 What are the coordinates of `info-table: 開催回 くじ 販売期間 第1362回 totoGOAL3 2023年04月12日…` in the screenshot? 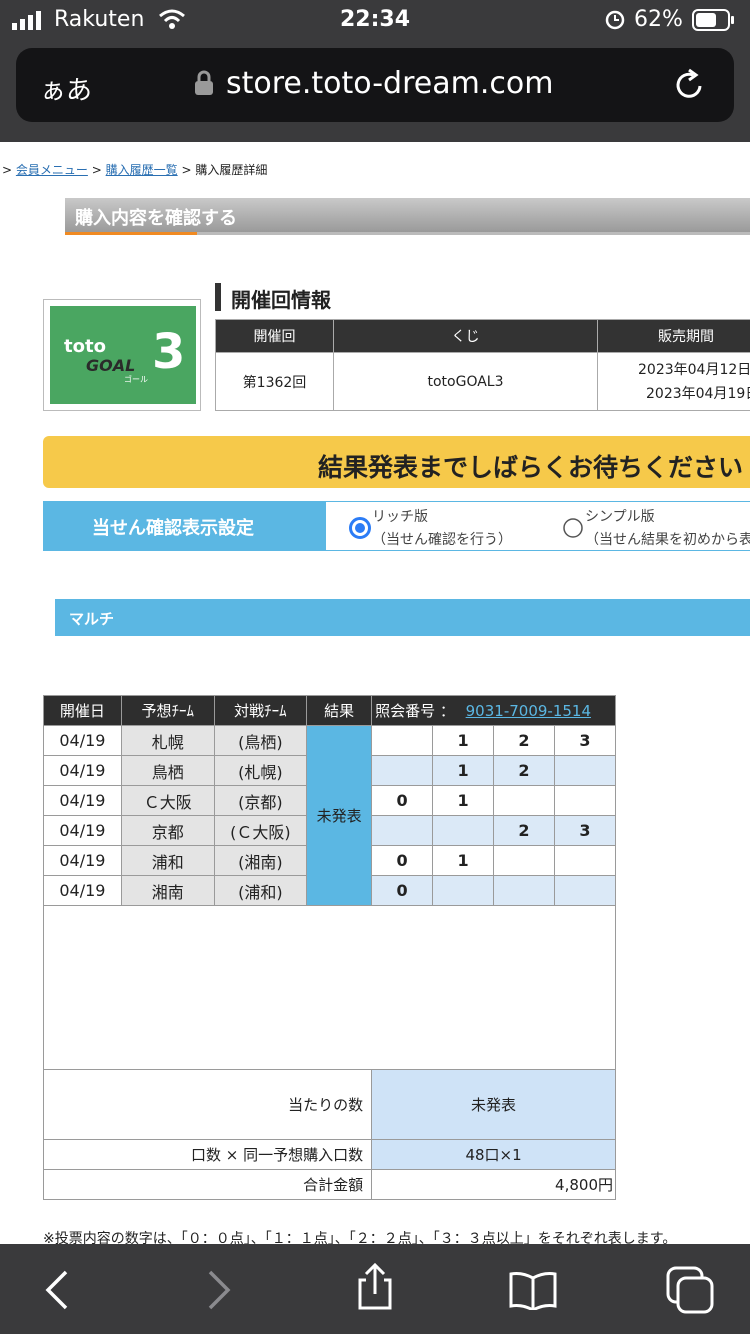 It's located at (482, 365).